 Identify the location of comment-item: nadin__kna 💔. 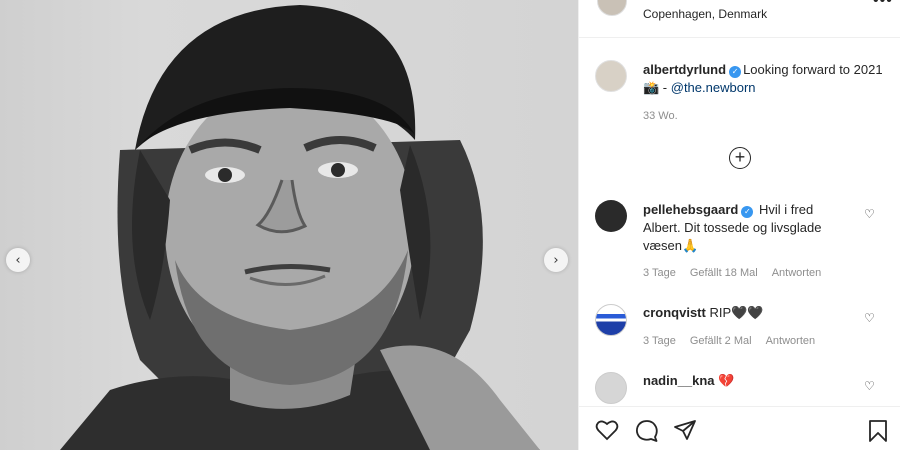
(748, 381).